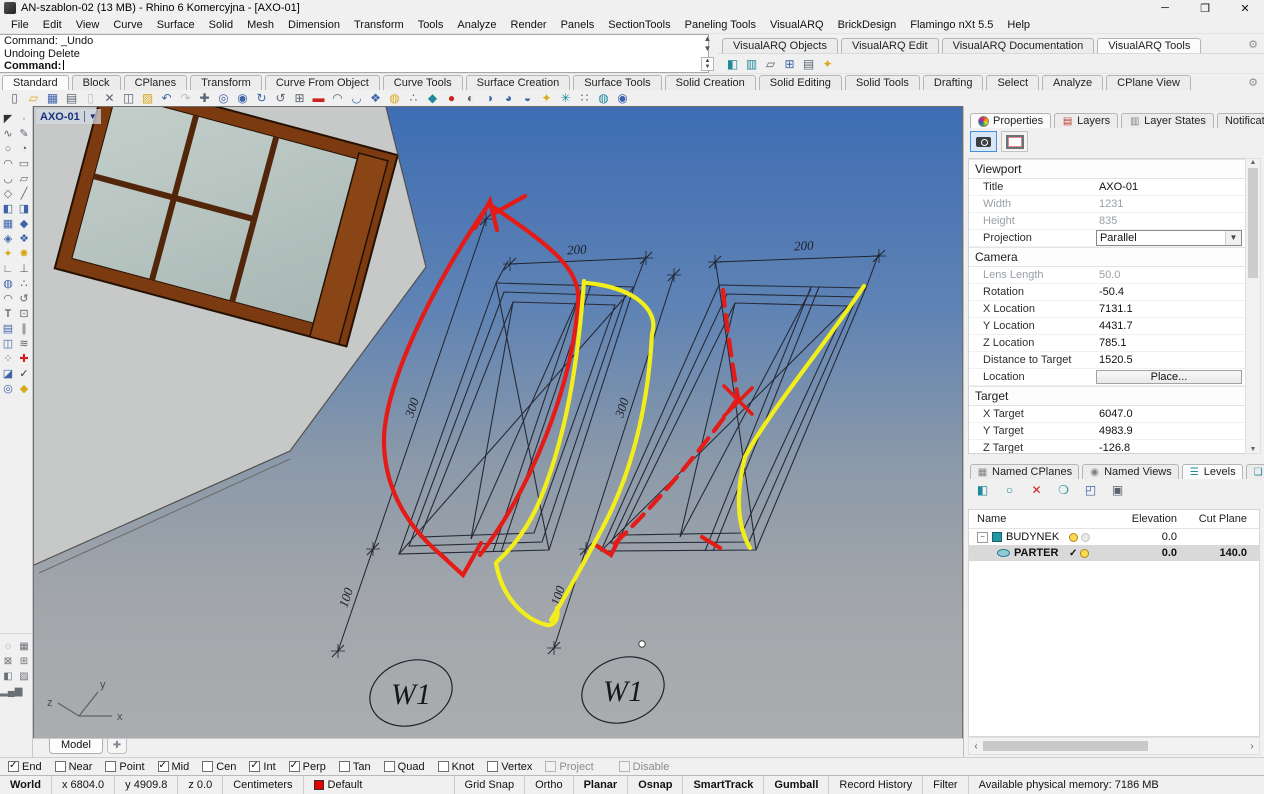  What do you see at coordinates (889, 45) in the screenshot?
I see `visualarq-tab: VisualARQ Edit` at bounding box center [889, 45].